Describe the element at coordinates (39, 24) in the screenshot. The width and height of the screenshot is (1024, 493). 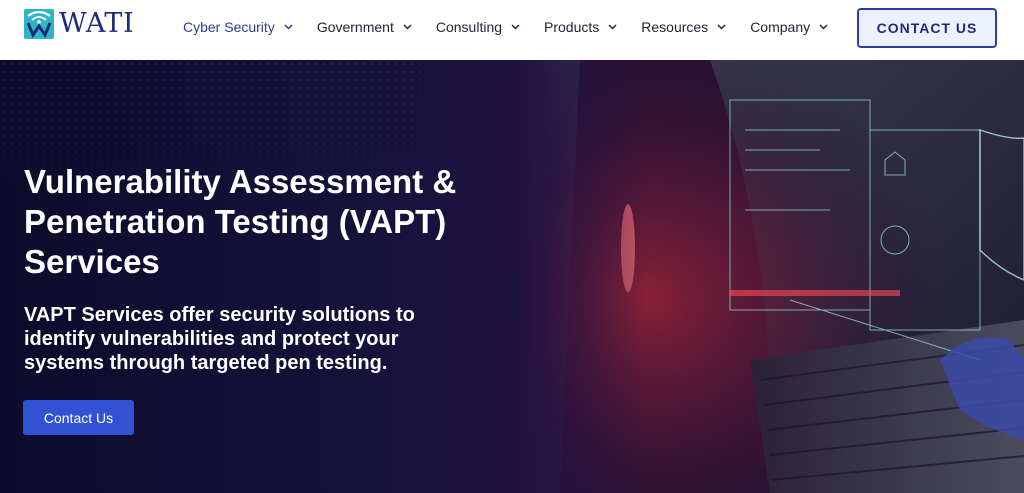
I see `wifi-w-logo-icon` at that location.